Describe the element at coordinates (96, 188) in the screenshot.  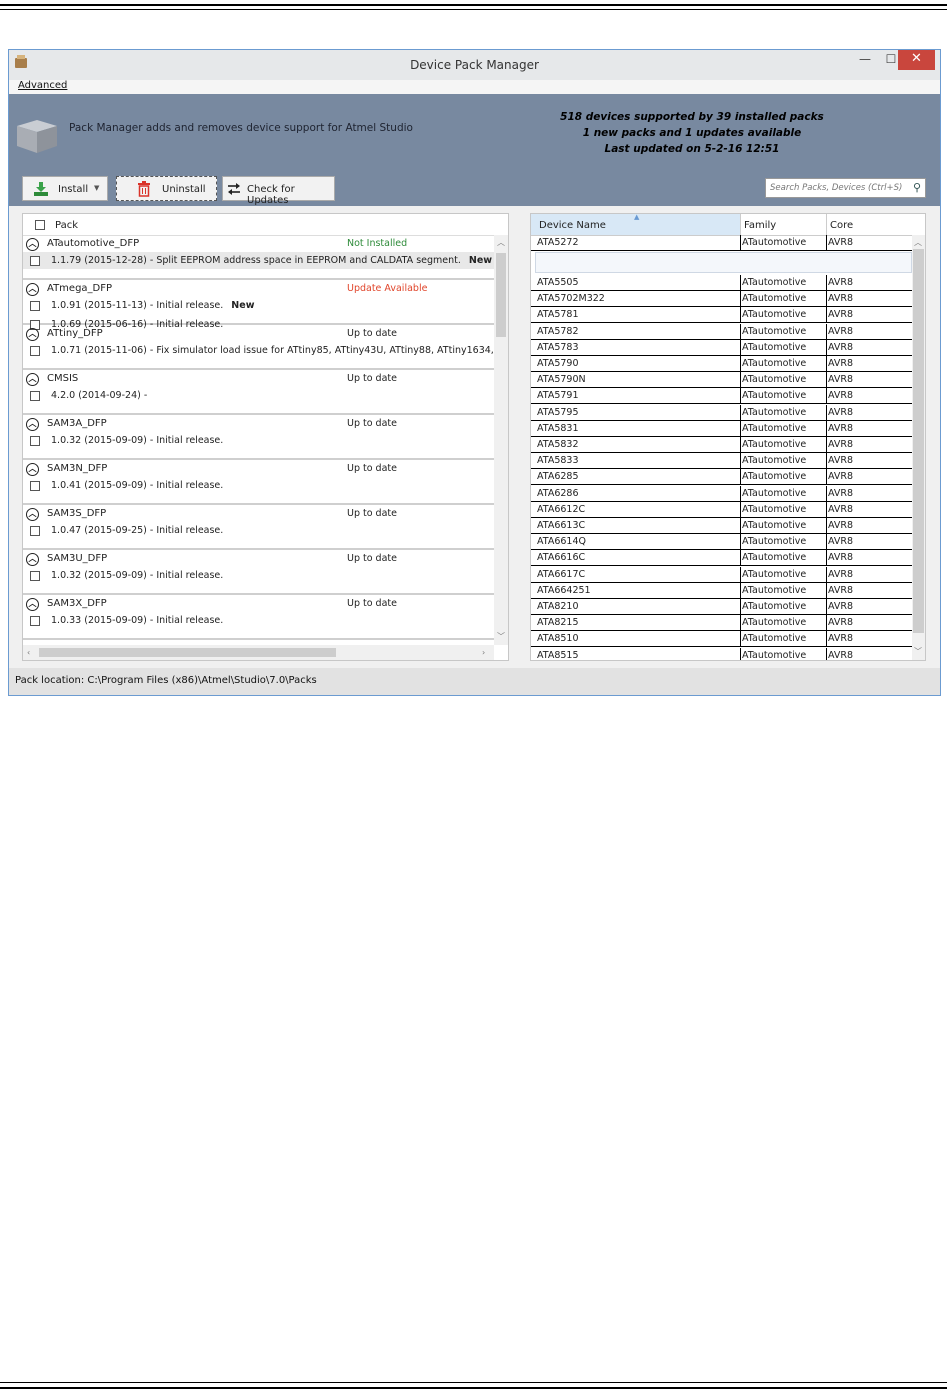
I see `chevron-down-icon: ▼` at that location.